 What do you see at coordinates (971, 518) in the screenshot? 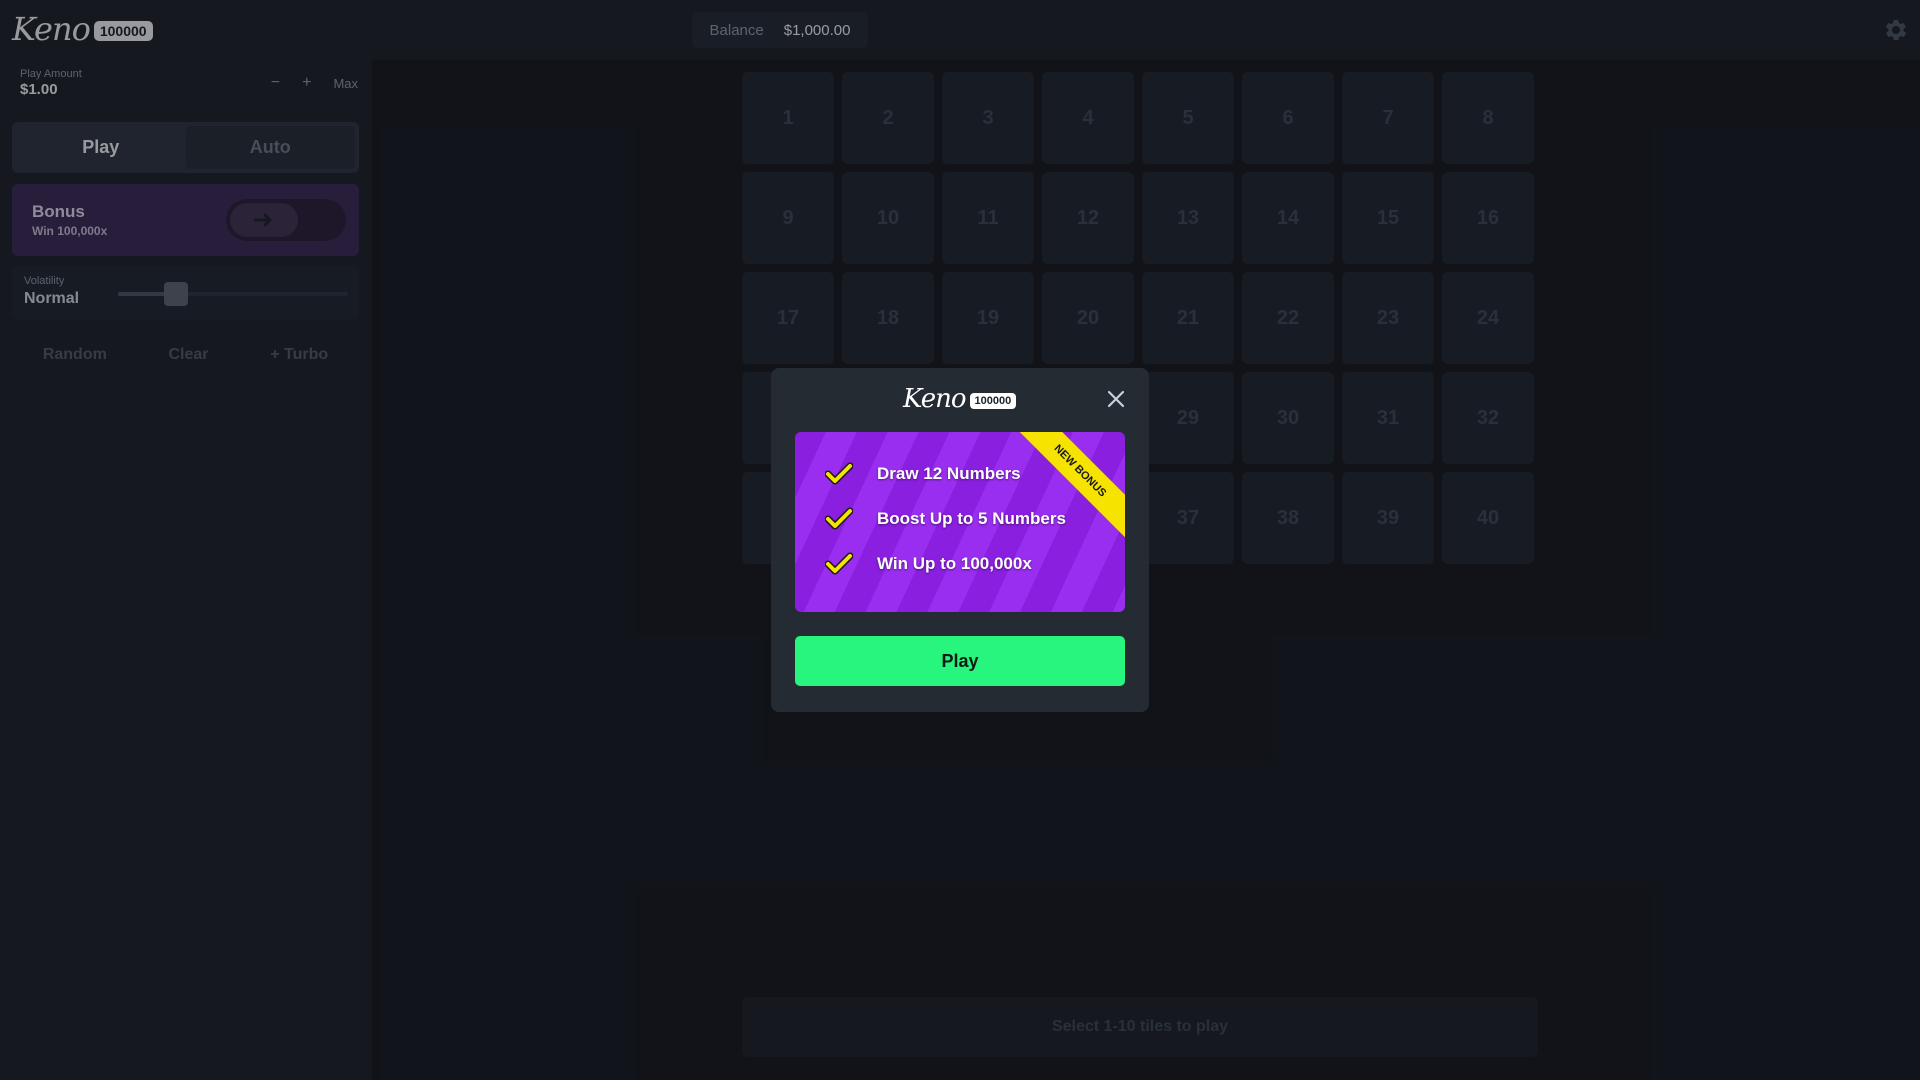
I see `feature-text: Boost Up to 5 Numbers` at bounding box center [971, 518].